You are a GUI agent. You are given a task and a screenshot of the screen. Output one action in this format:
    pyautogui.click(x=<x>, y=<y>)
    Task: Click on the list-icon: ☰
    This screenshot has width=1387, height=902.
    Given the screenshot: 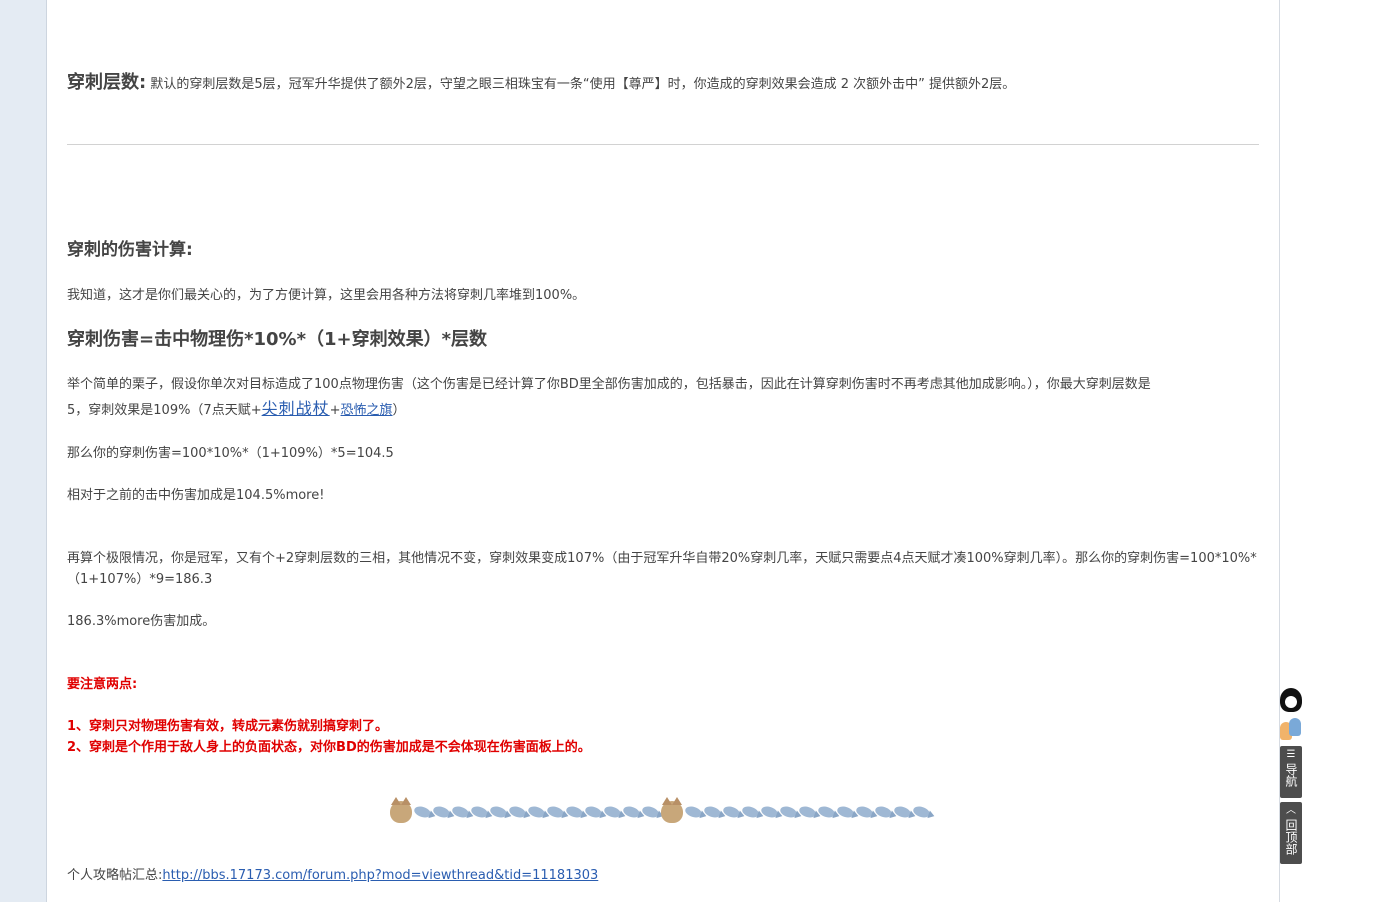 What is the action you would take?
    pyautogui.click(x=1291, y=754)
    